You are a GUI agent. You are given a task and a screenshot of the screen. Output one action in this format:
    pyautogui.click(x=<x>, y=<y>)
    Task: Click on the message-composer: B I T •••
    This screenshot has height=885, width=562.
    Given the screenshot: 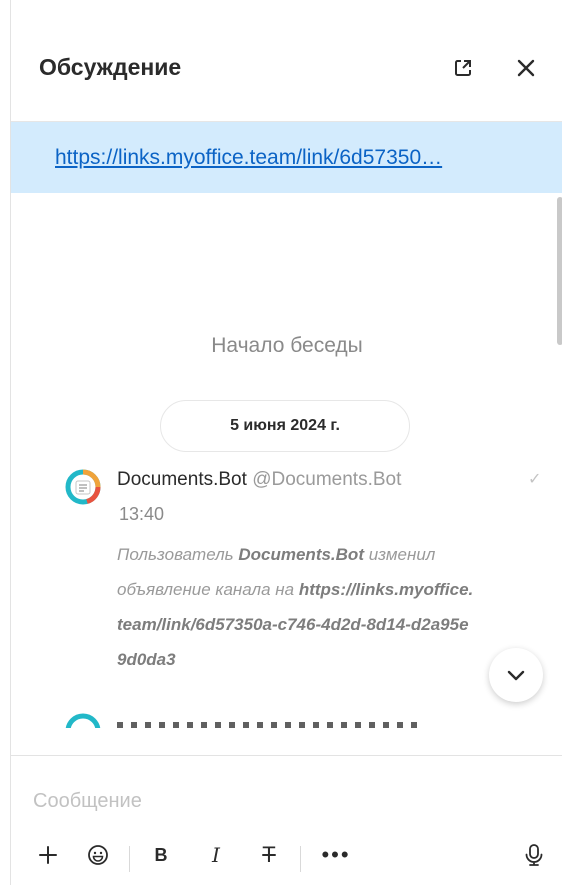 What is the action you would take?
    pyautogui.click(x=286, y=820)
    